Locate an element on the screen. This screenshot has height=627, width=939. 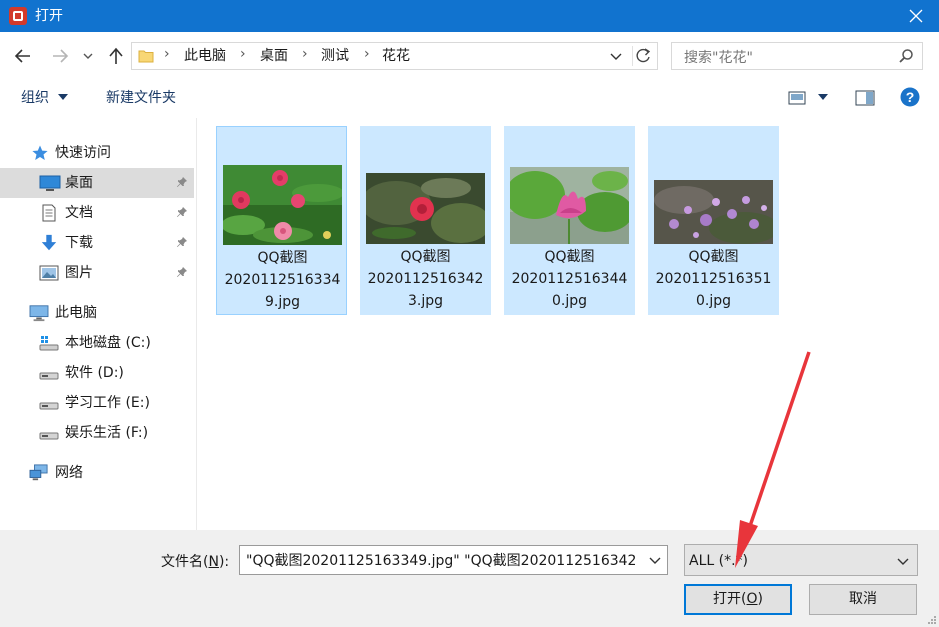
app-icon is located at coordinates (18, 16).